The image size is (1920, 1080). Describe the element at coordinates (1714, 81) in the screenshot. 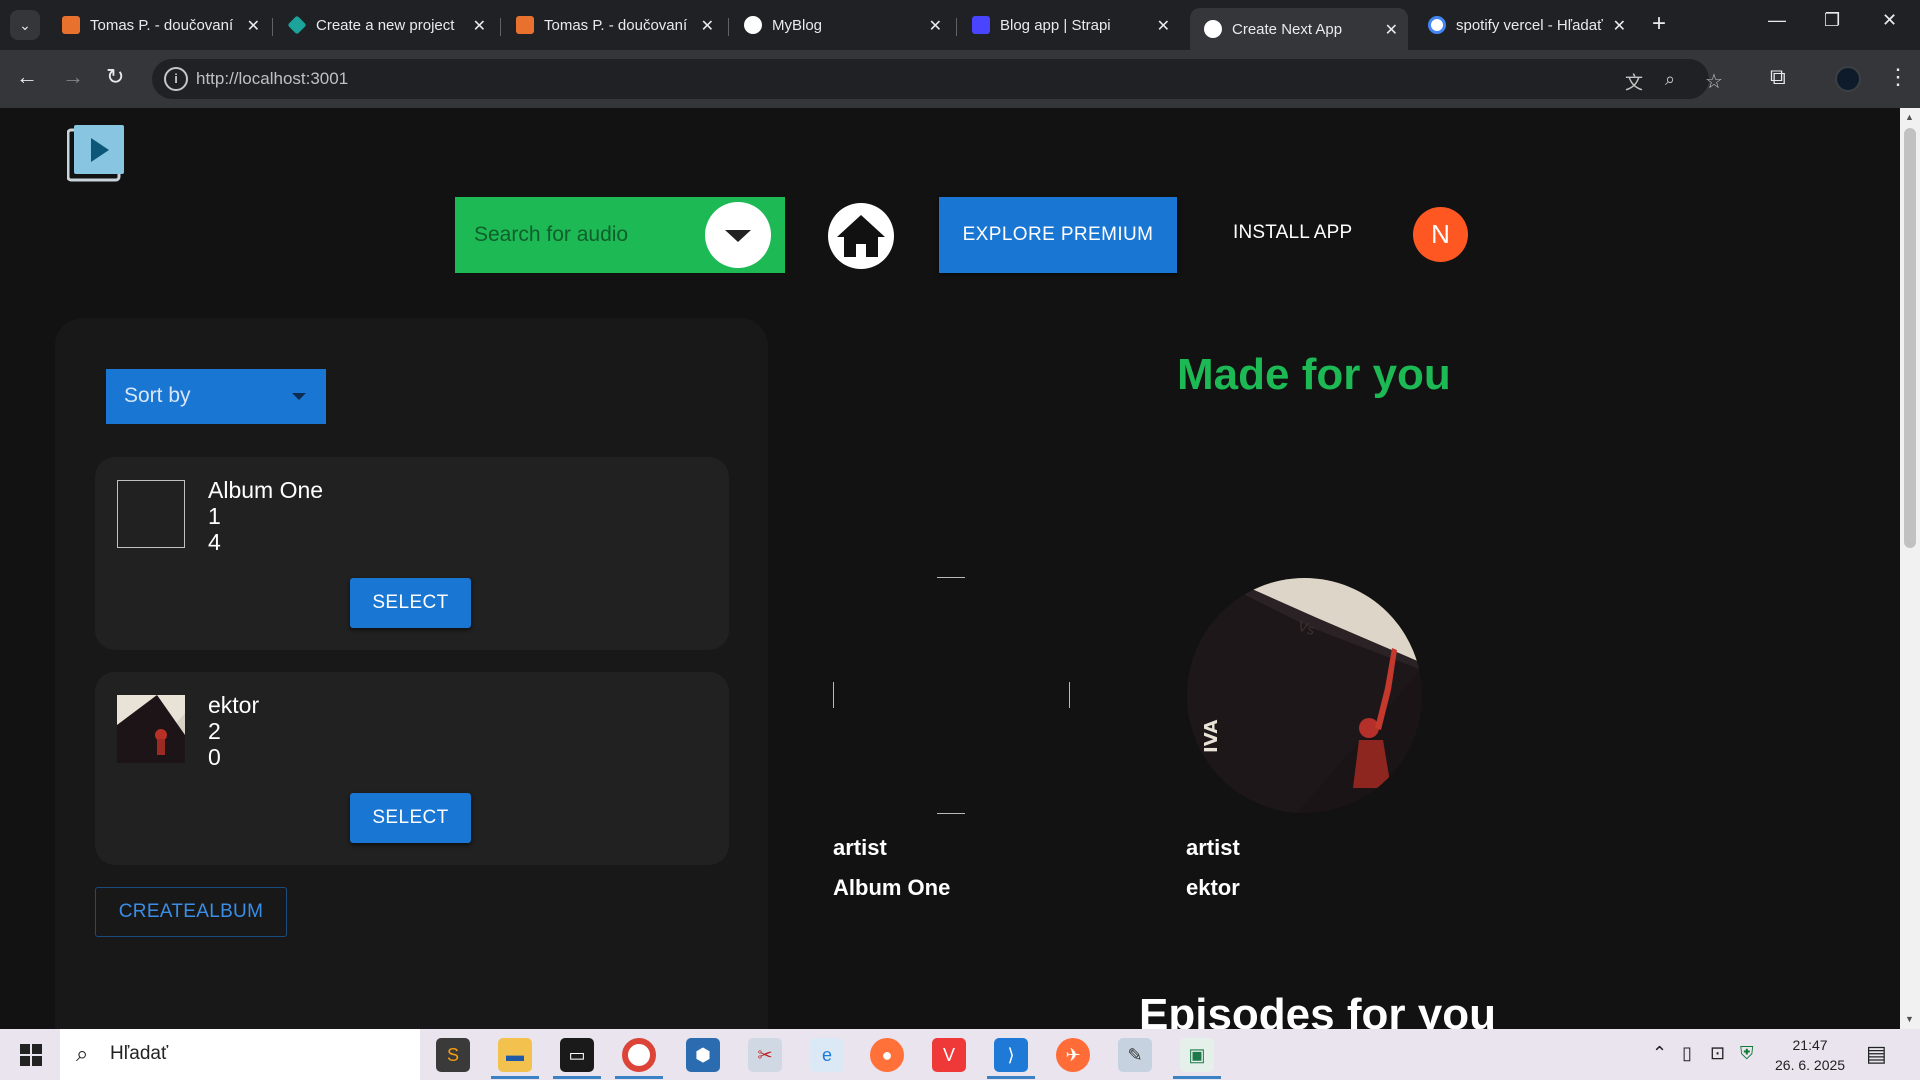

I see `bookmark-star-icon: ☆` at that location.